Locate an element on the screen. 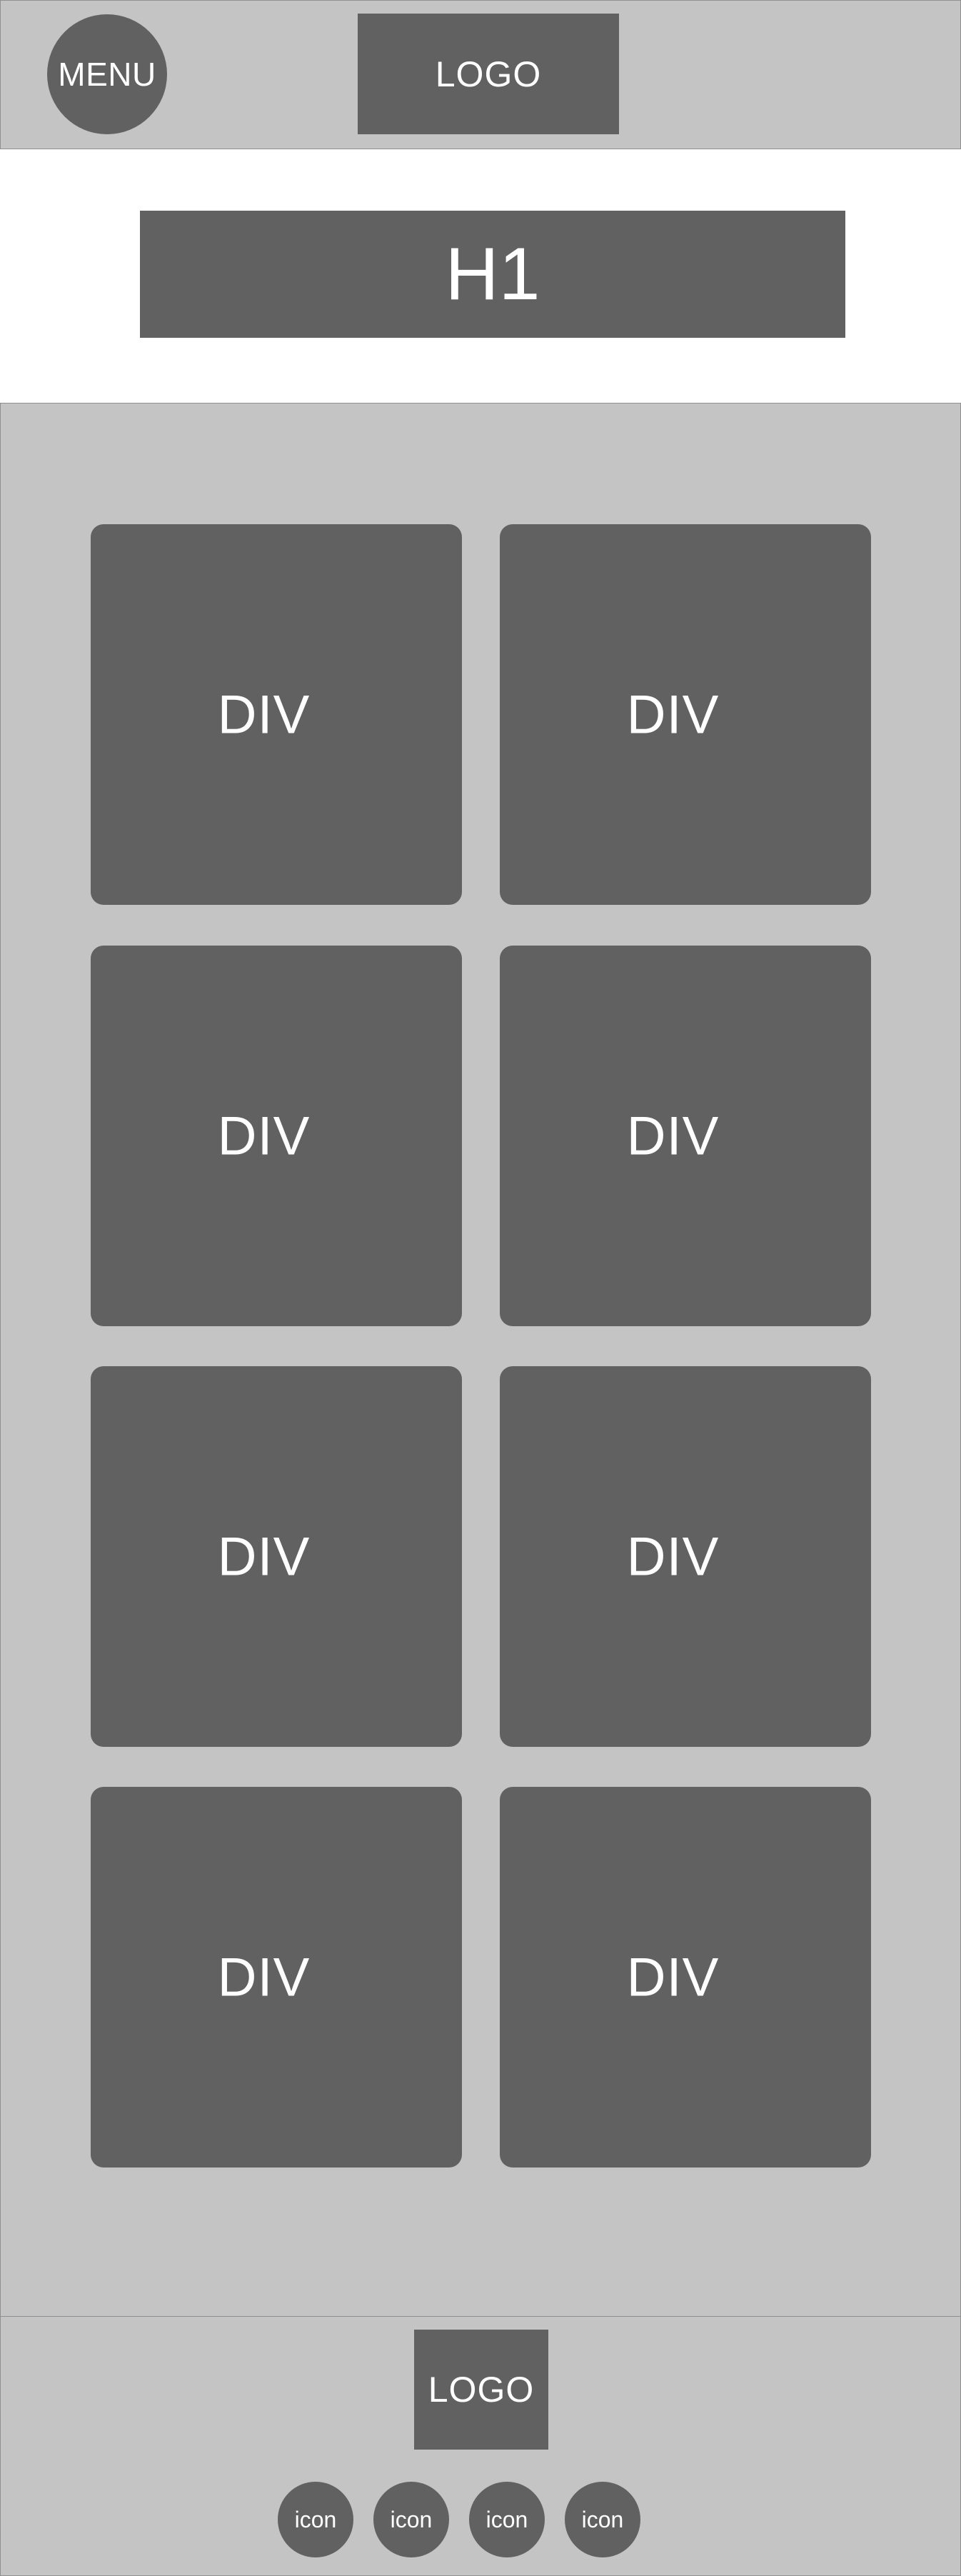 Image resolution: width=961 pixels, height=2576 pixels. page-title-text: H1 is located at coordinates (492, 274).